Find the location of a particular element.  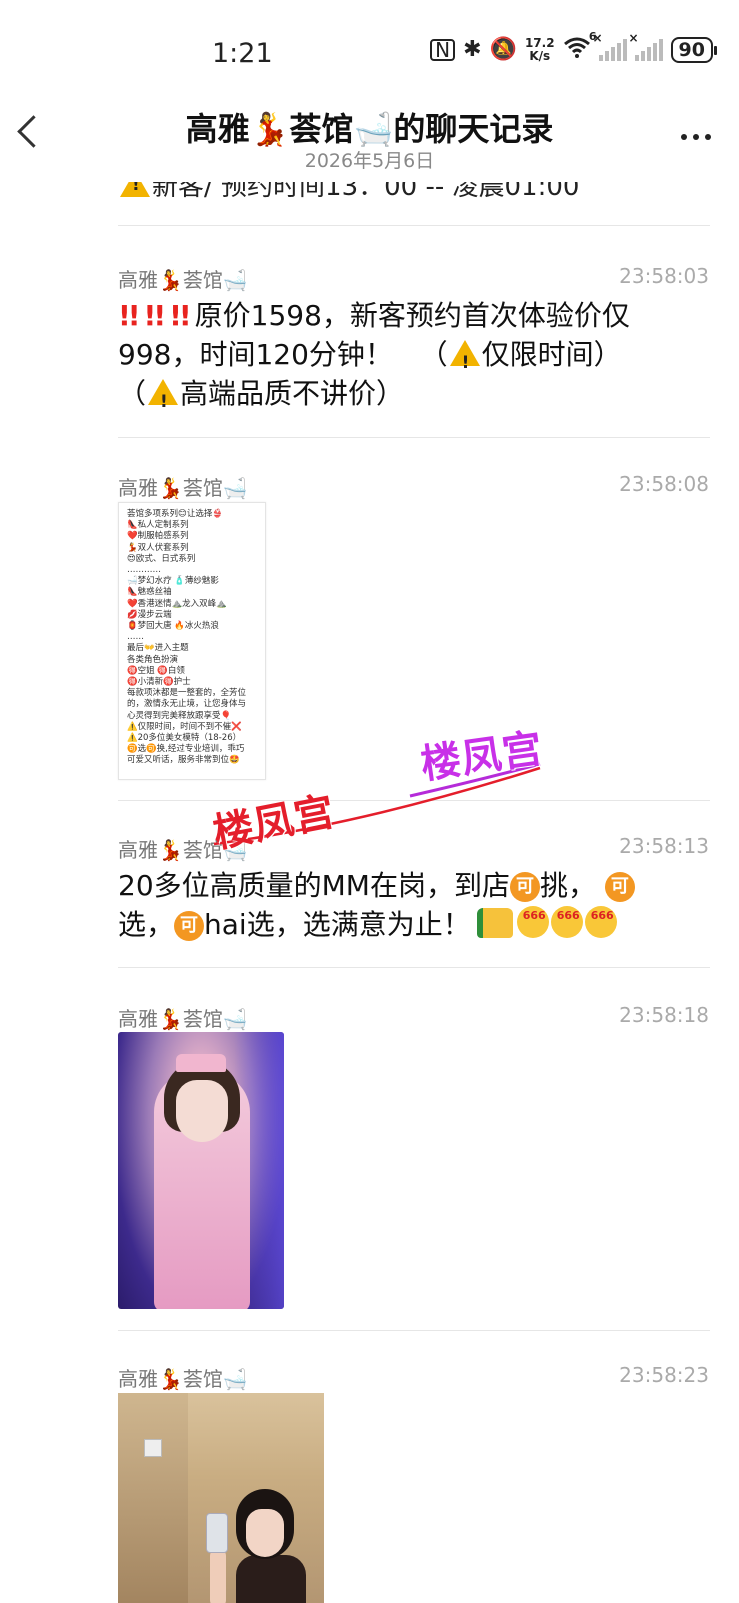

page-title: 高雅💃荟馆🛁的聊天记录 is located at coordinates (369, 129).